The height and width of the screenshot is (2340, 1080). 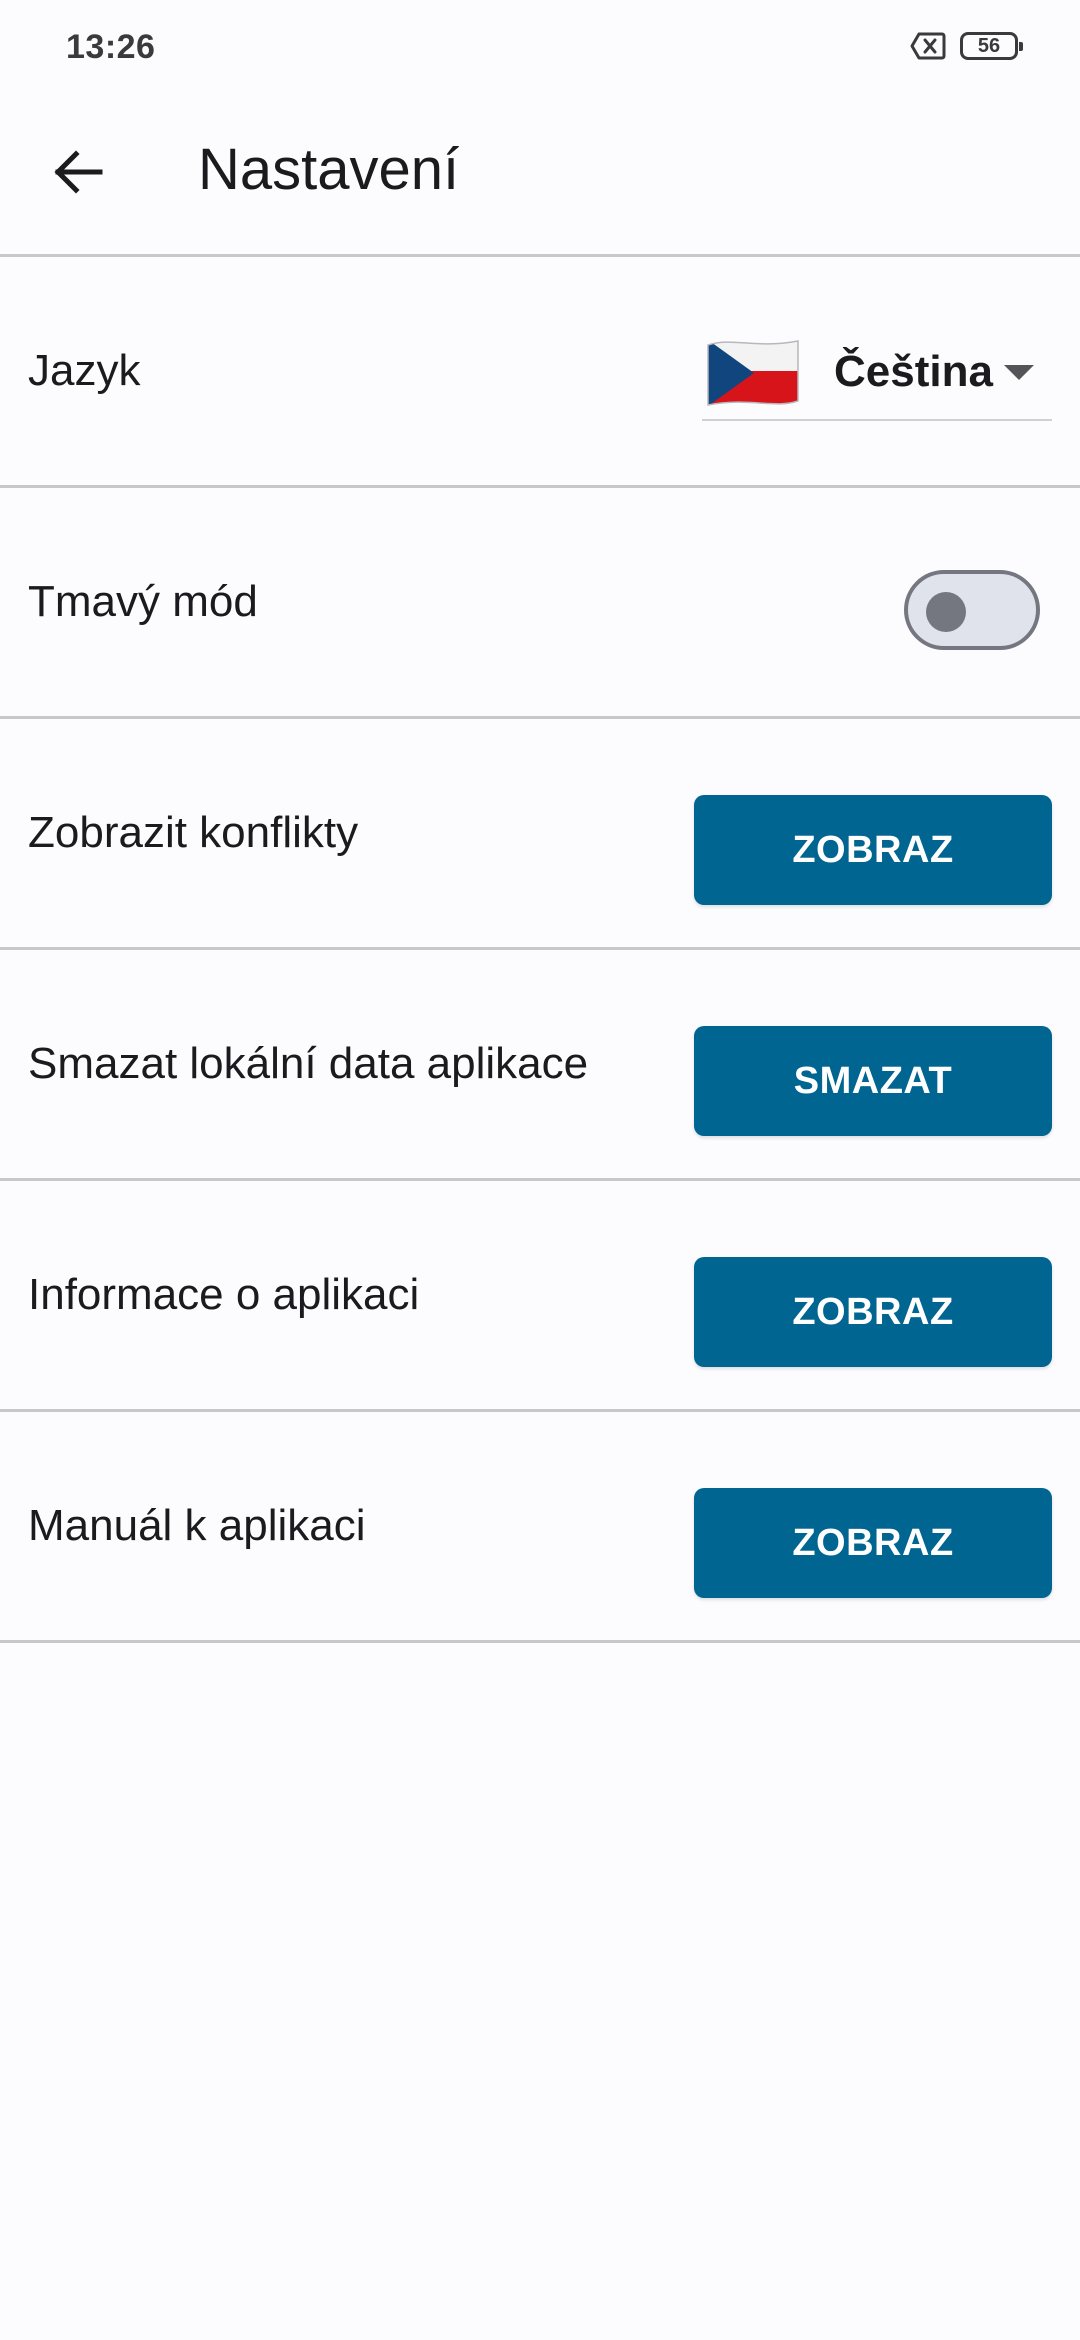 I want to click on language-selected-value: Čeština, so click(x=913, y=371).